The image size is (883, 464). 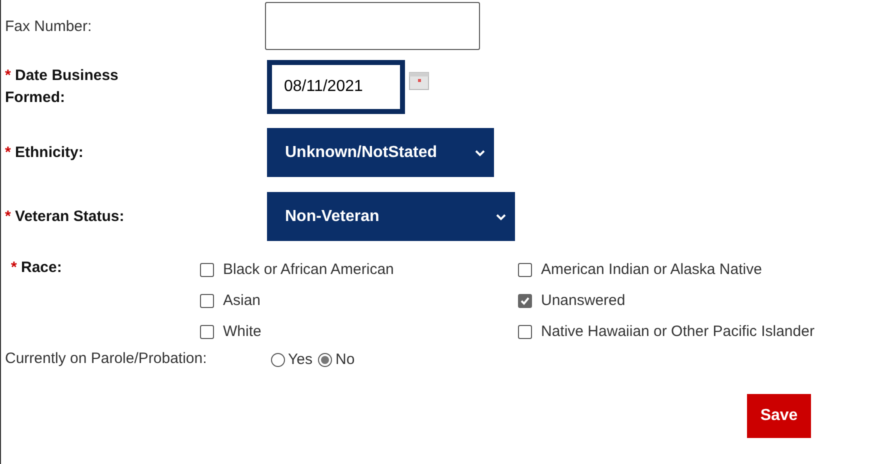 What do you see at coordinates (779, 416) in the screenshot?
I see `save-button: Save` at bounding box center [779, 416].